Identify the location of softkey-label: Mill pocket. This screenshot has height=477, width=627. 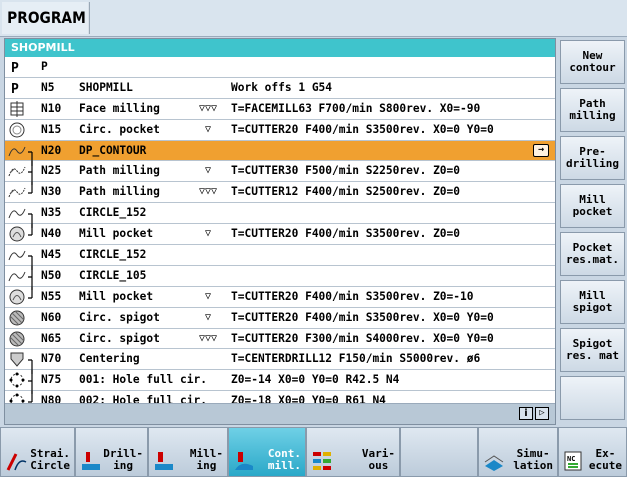
(592, 205).